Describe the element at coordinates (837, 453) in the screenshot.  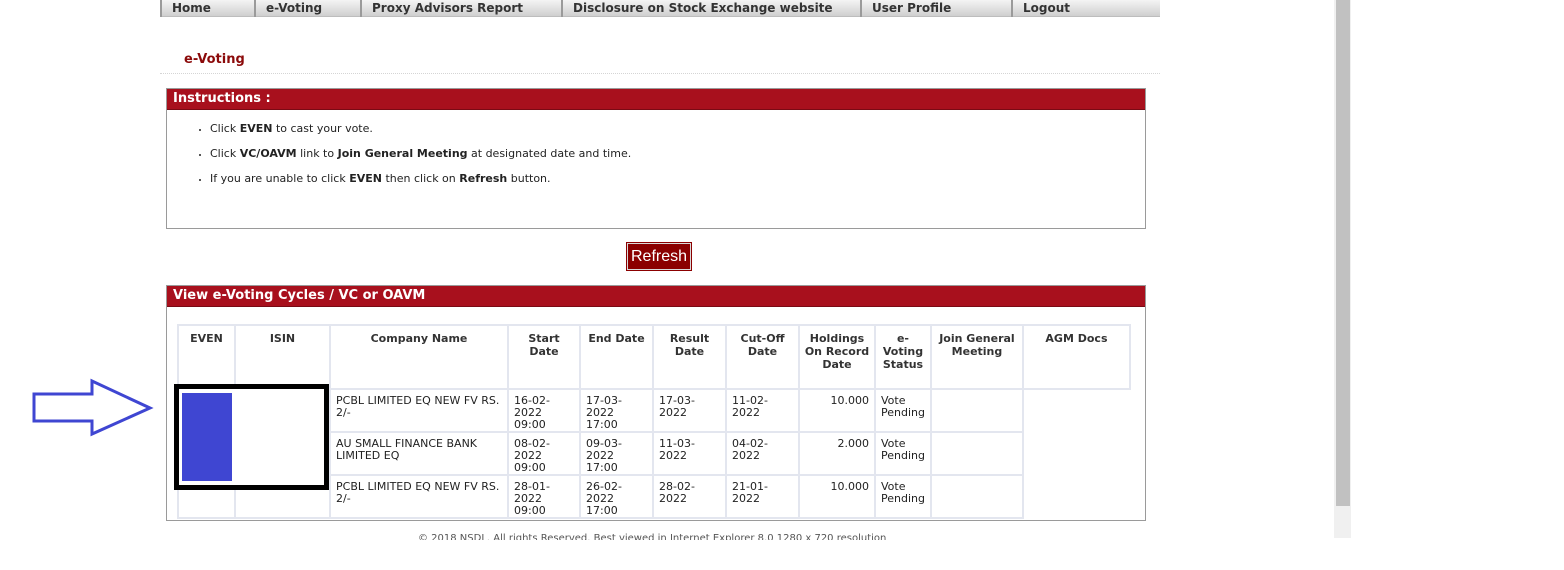
I see `holdings-cell: 2.000` at that location.